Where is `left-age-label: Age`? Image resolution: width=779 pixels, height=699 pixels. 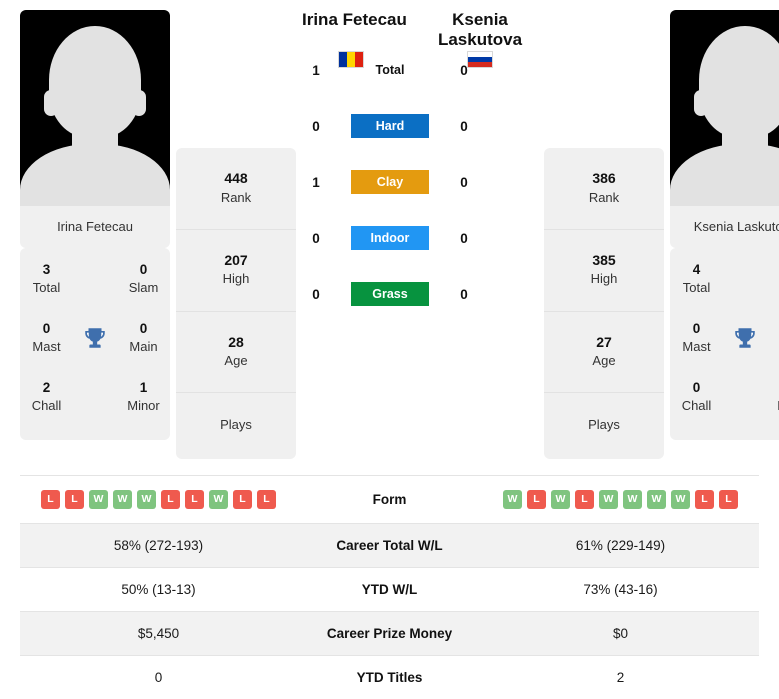 left-age-label: Age is located at coordinates (236, 361).